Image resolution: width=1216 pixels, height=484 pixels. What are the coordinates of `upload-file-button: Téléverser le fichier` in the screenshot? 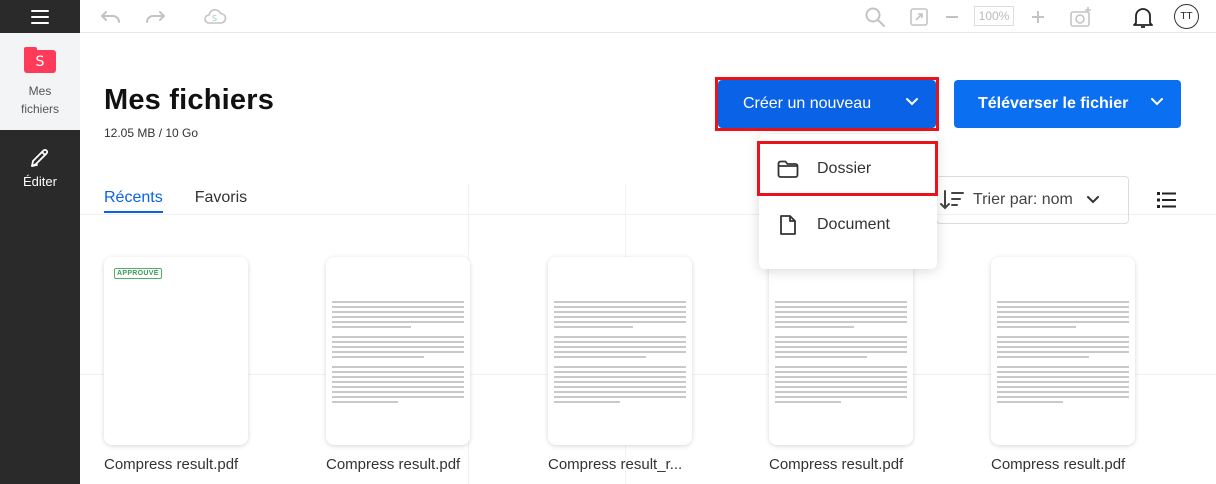 It's located at (1067, 104).